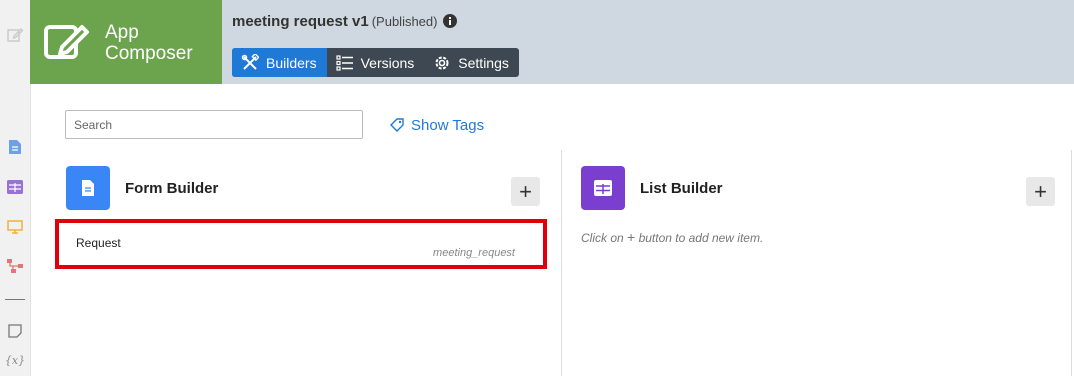  I want to click on plus-icon: +, so click(631, 237).